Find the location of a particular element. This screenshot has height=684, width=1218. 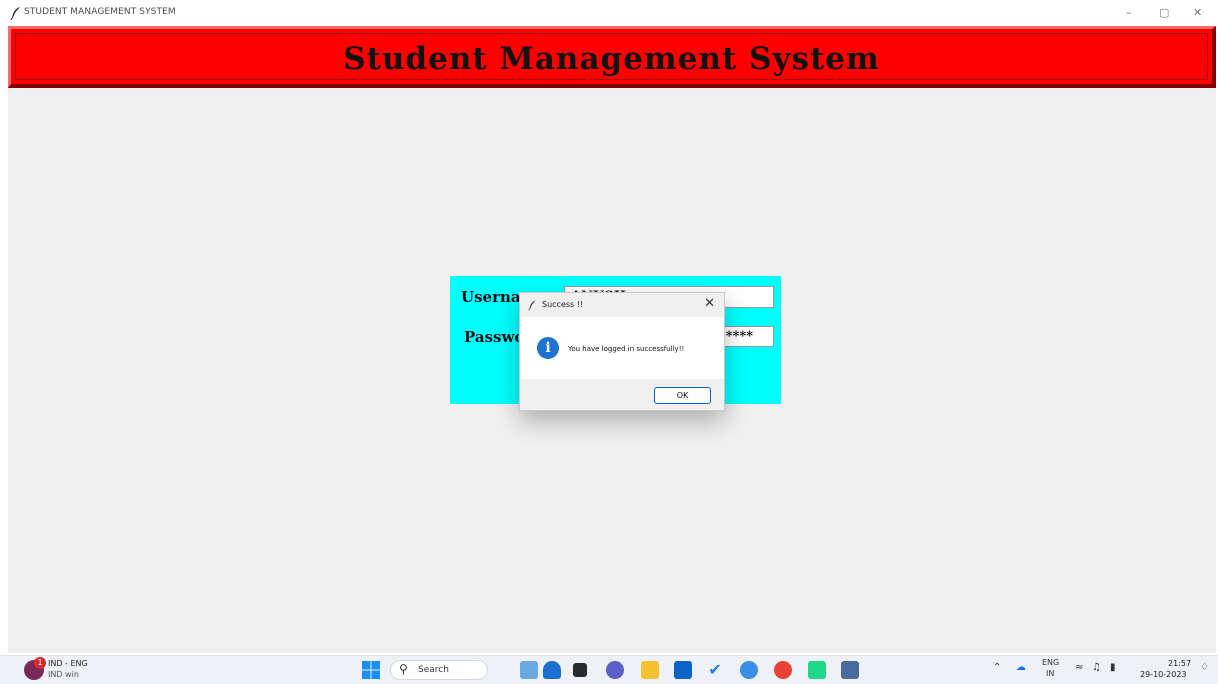

dialog-body: i You have logged in successfully!! is located at coordinates (622, 348).